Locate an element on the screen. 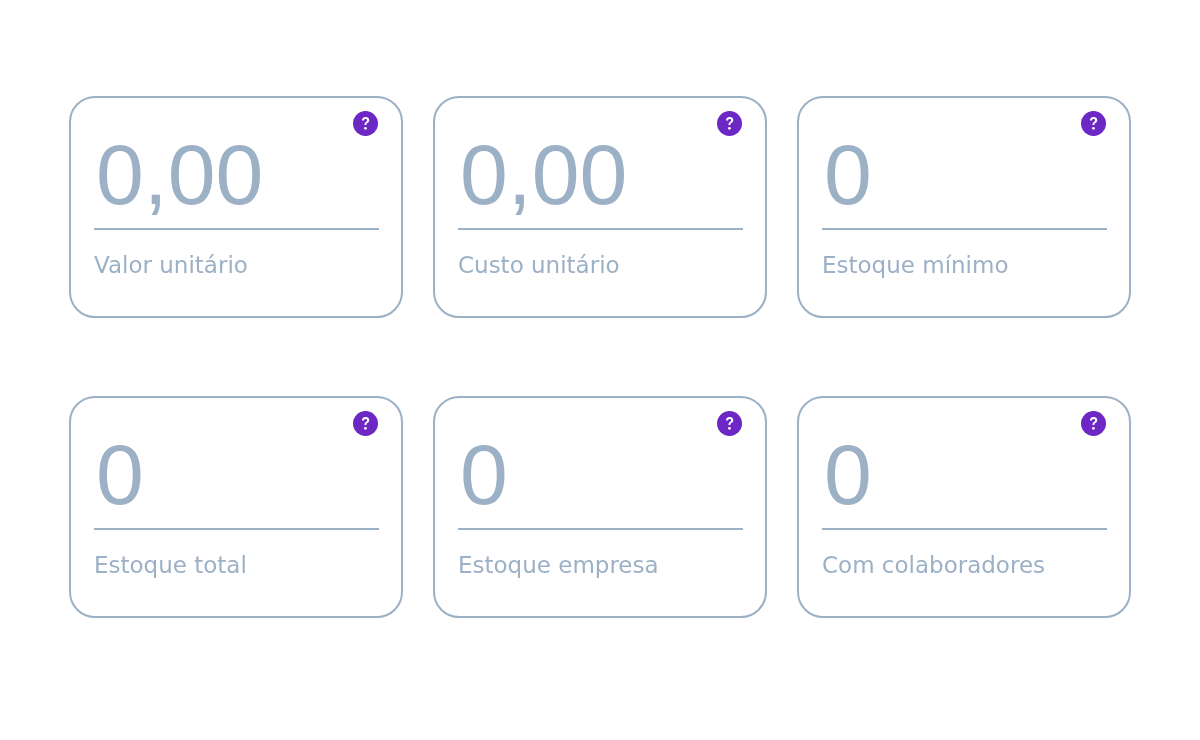 The image size is (1200, 740). field-label: Valor unitário is located at coordinates (171, 265).